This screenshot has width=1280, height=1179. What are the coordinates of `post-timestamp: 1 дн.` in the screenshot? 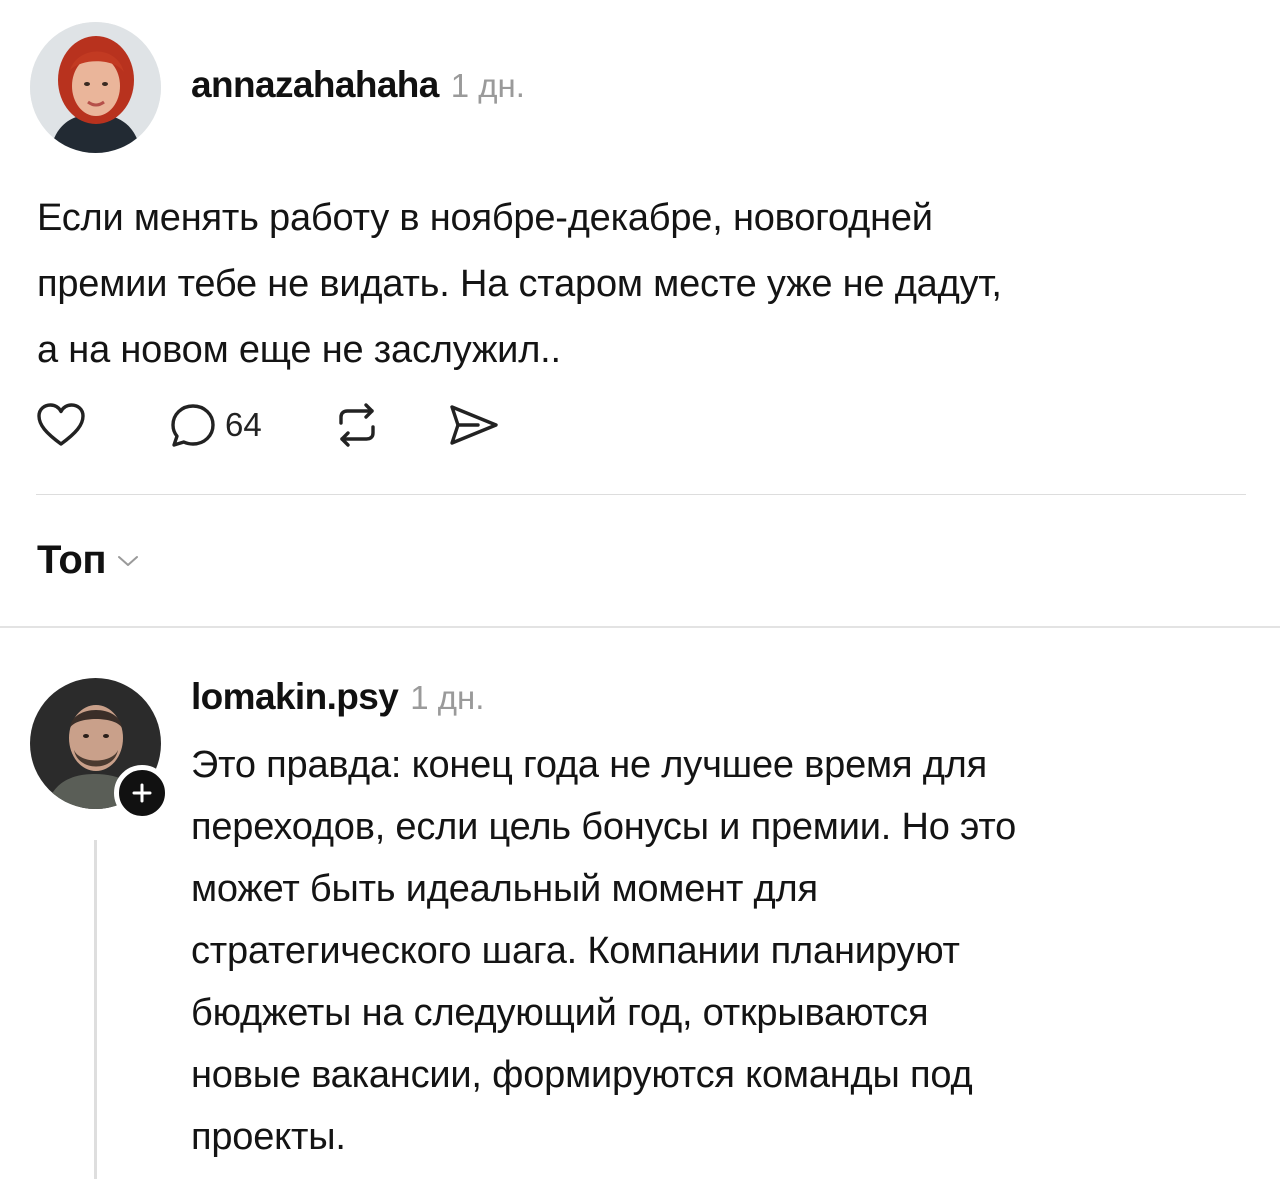 It's located at (487, 85).